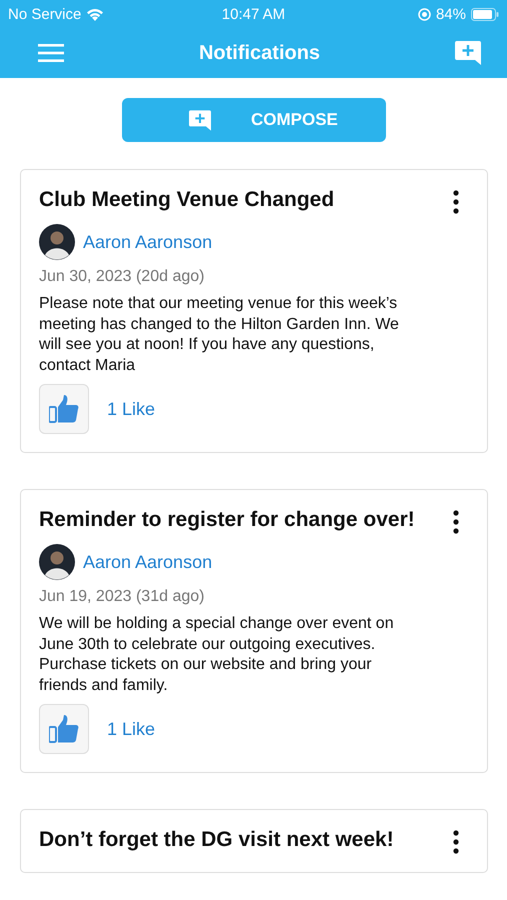 This screenshot has height=900, width=507. Describe the element at coordinates (254, 14) in the screenshot. I see `clock-text: 10:47 AM` at that location.